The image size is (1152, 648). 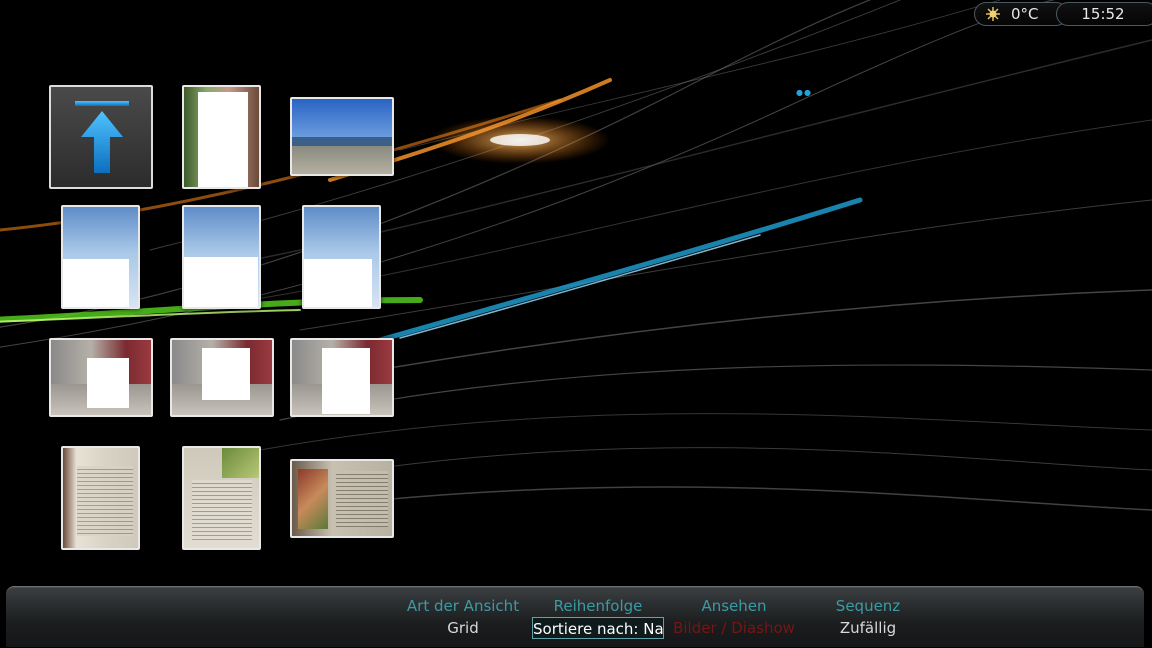 I want to click on clock-time: 15:52, so click(x=1103, y=14).